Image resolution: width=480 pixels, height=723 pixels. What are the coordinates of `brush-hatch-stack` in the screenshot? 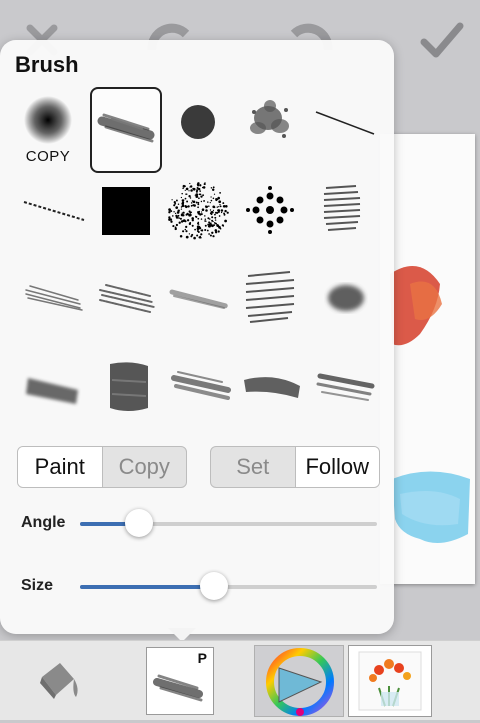 It's located at (342, 217).